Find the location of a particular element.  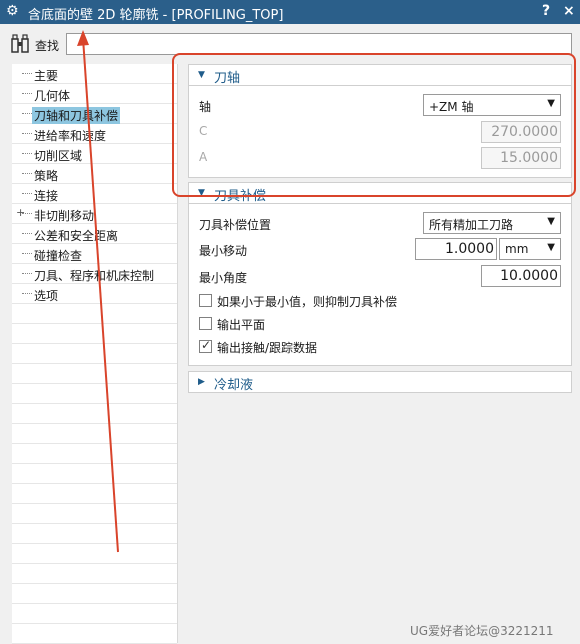

gear-icon: ⚙ is located at coordinates (12, 11).